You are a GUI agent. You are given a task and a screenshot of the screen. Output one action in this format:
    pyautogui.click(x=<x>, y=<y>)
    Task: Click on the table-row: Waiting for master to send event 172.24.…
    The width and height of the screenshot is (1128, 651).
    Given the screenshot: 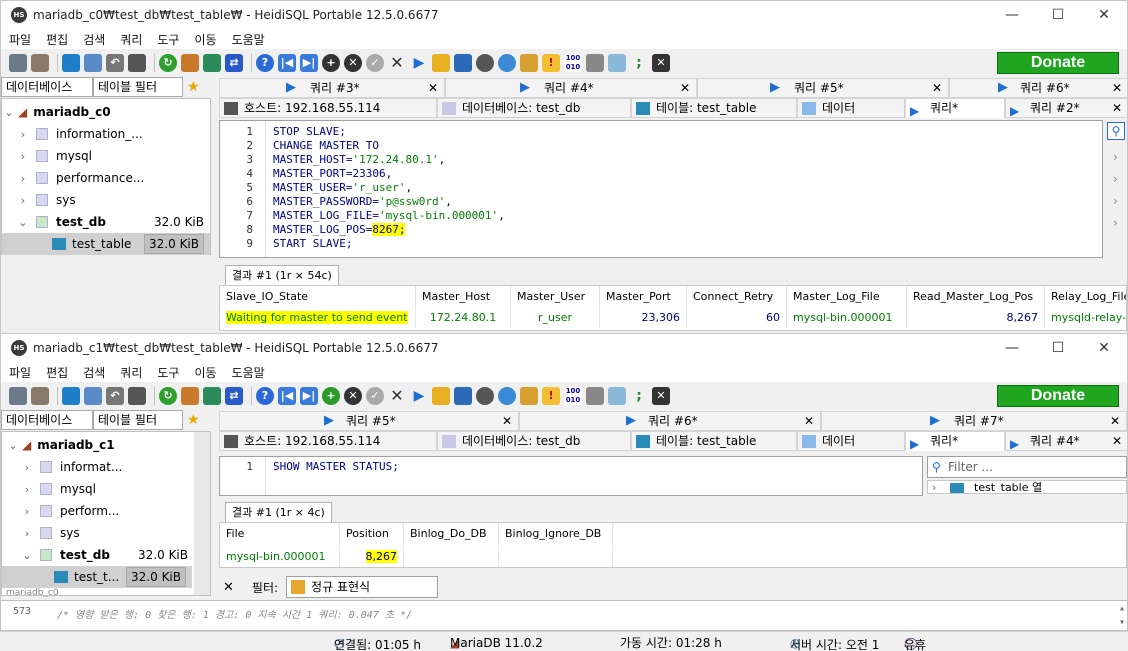 What is the action you would take?
    pyautogui.click(x=673, y=318)
    